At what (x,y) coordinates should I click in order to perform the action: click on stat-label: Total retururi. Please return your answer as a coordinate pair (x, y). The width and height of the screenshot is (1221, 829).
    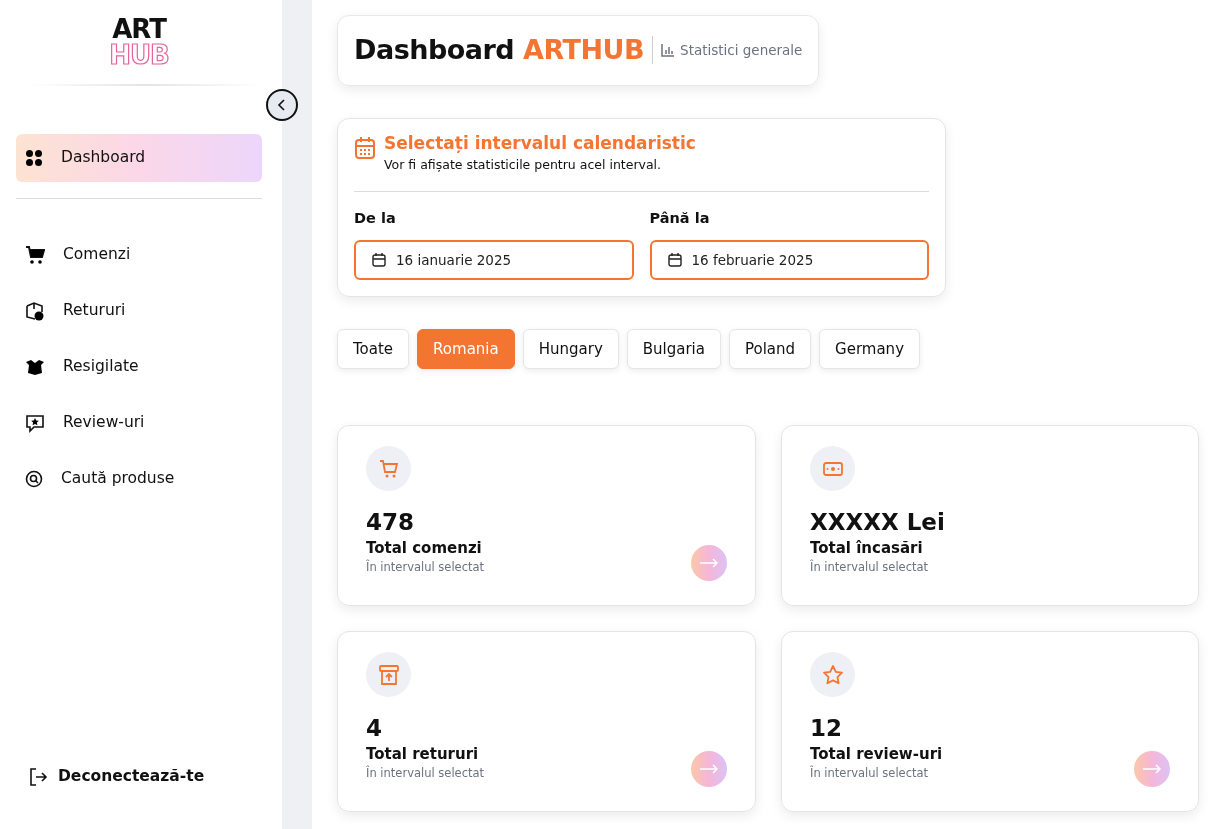
    Looking at the image, I should click on (422, 754).